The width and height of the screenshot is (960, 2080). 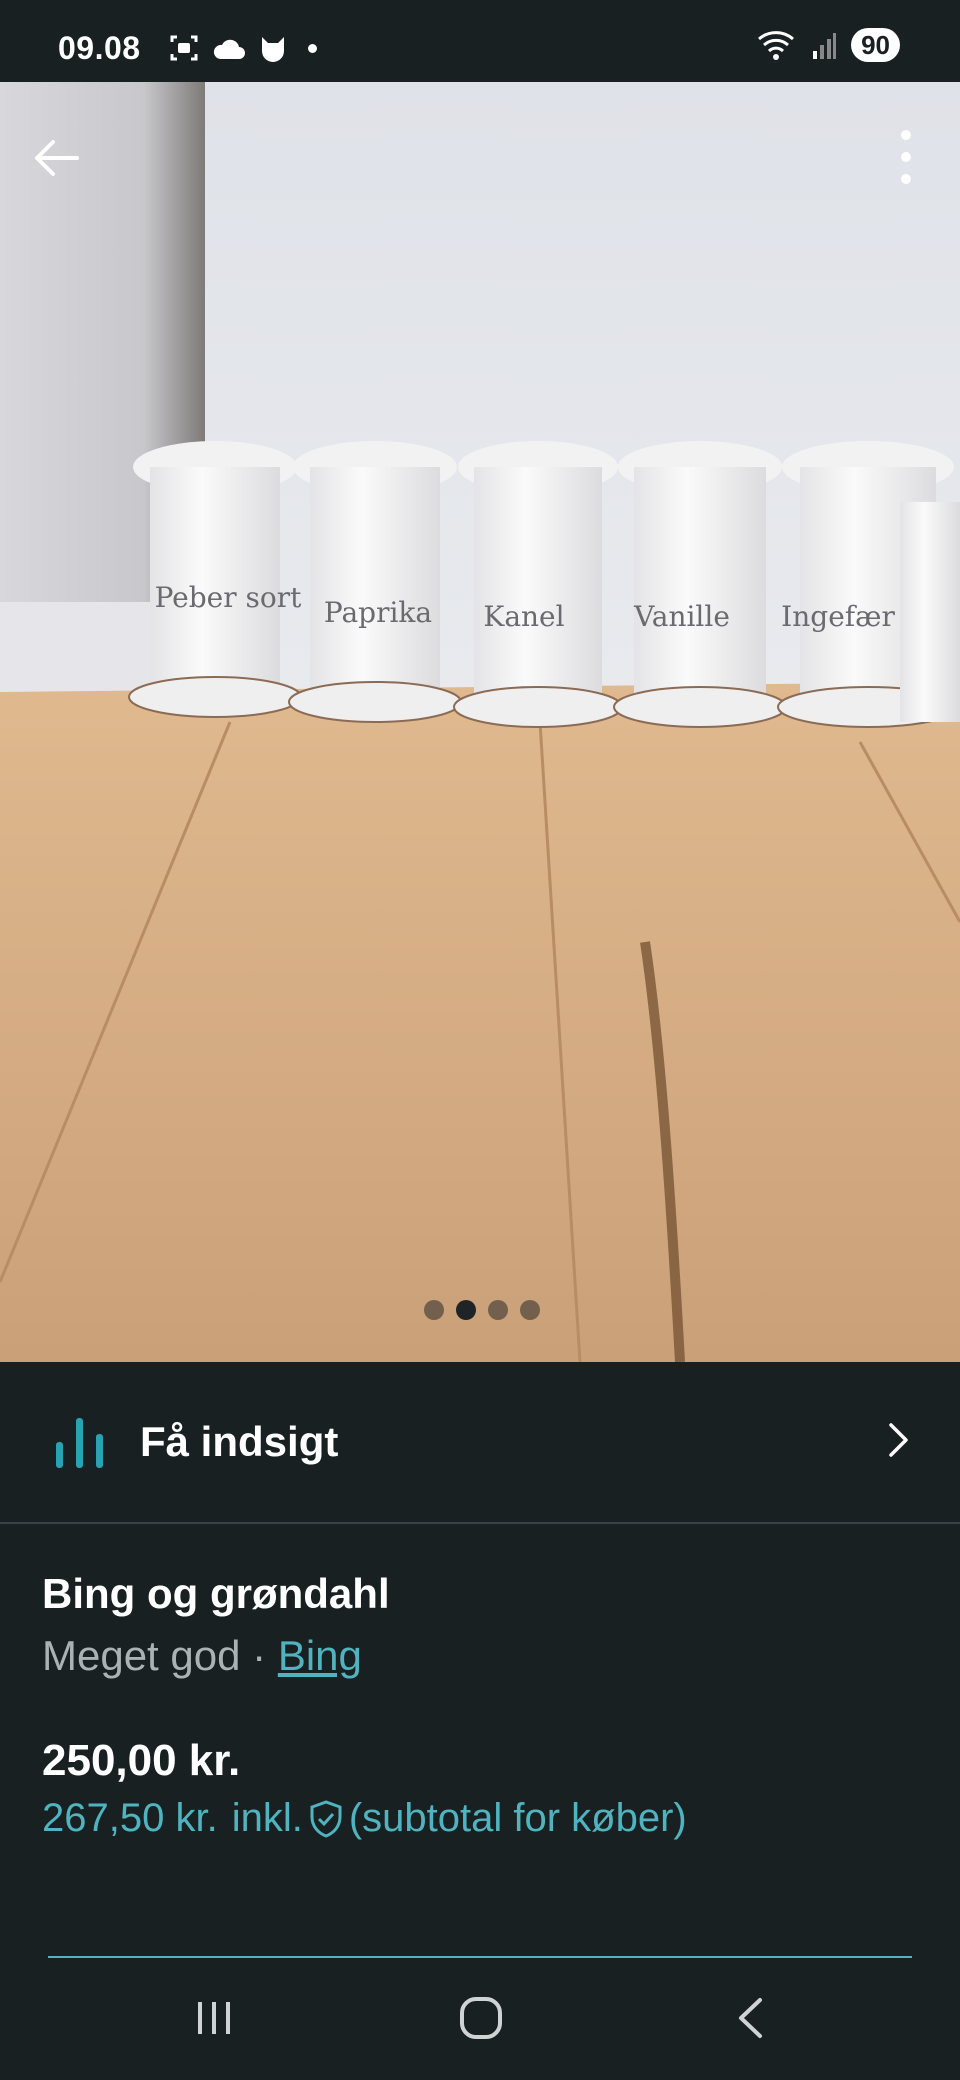 What do you see at coordinates (229, 597) in the screenshot?
I see `jar-label-1: Peber sort` at bounding box center [229, 597].